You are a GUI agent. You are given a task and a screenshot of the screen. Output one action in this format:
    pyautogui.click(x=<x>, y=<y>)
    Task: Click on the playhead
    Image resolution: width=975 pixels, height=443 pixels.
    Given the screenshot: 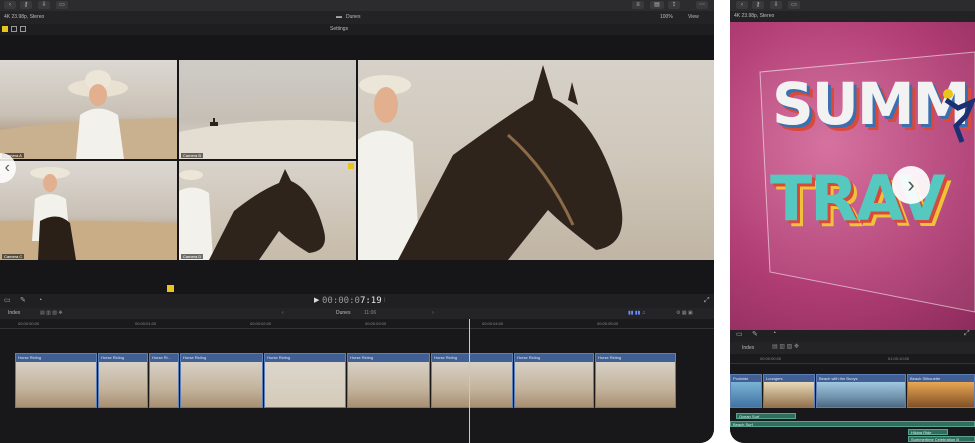 What is the action you would take?
    pyautogui.click(x=469, y=381)
    